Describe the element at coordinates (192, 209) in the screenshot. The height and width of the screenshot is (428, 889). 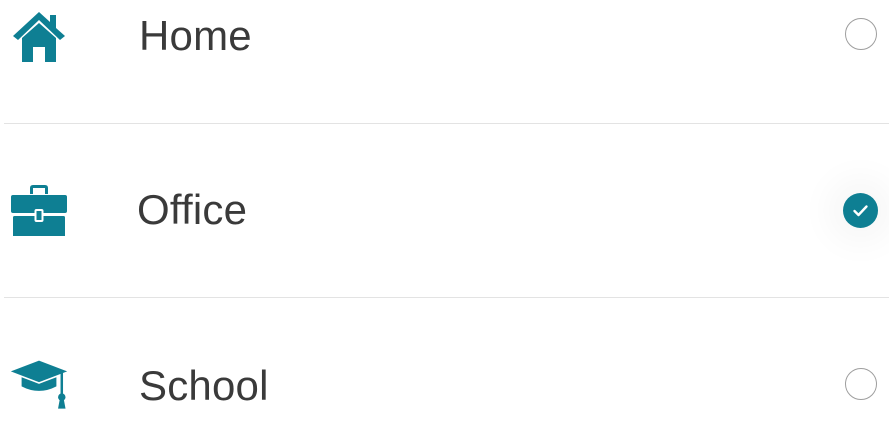
I see `option-label-office: Office` at that location.